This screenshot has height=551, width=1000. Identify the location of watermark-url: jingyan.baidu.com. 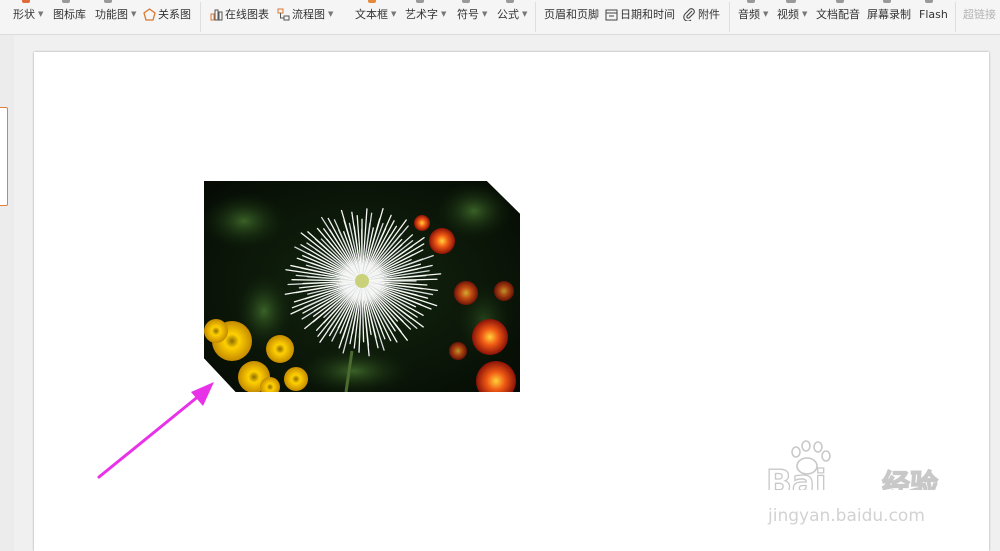
(846, 516).